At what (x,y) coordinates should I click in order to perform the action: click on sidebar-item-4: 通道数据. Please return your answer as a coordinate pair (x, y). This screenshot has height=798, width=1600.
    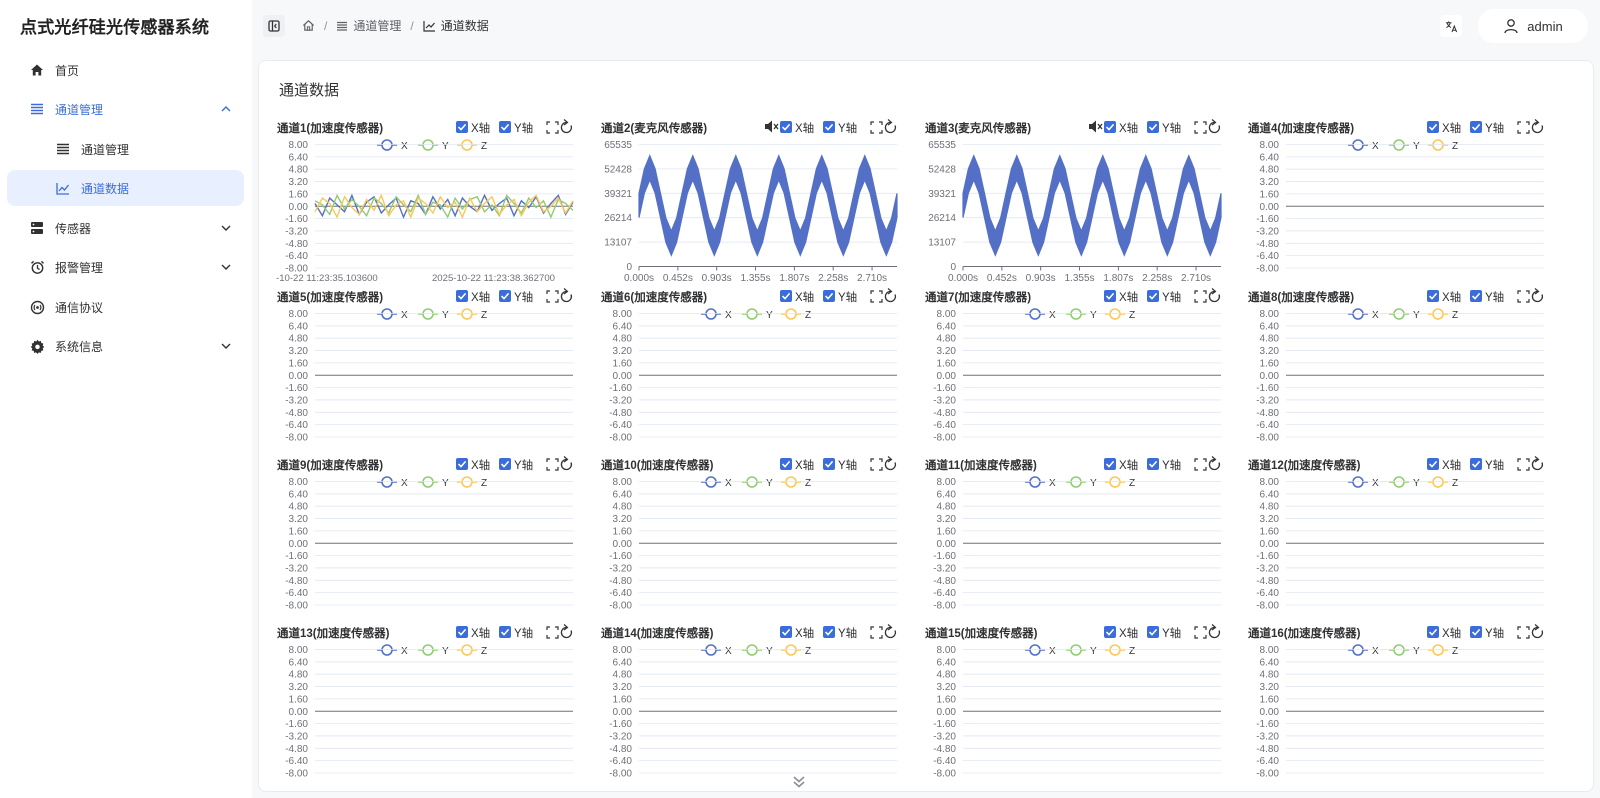
    Looking at the image, I should click on (125, 188).